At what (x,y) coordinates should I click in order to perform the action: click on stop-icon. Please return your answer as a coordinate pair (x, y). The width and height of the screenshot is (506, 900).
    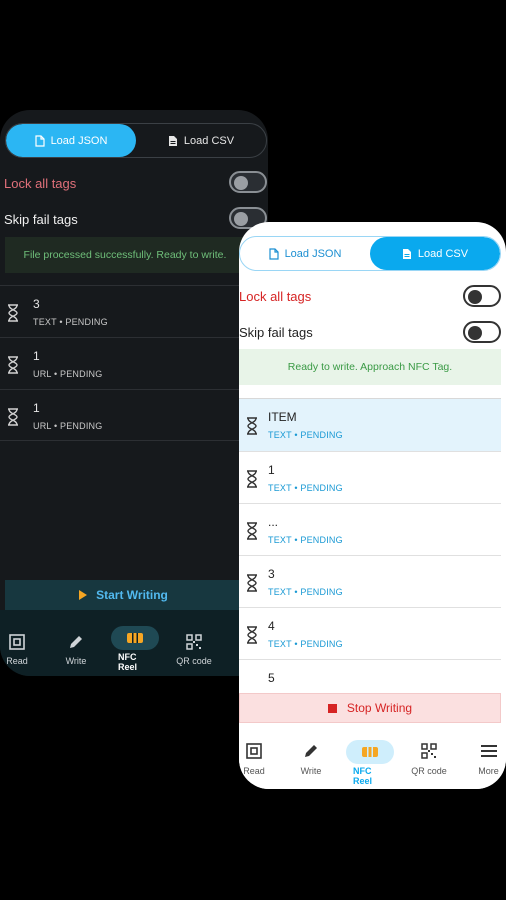
    Looking at the image, I should click on (332, 708).